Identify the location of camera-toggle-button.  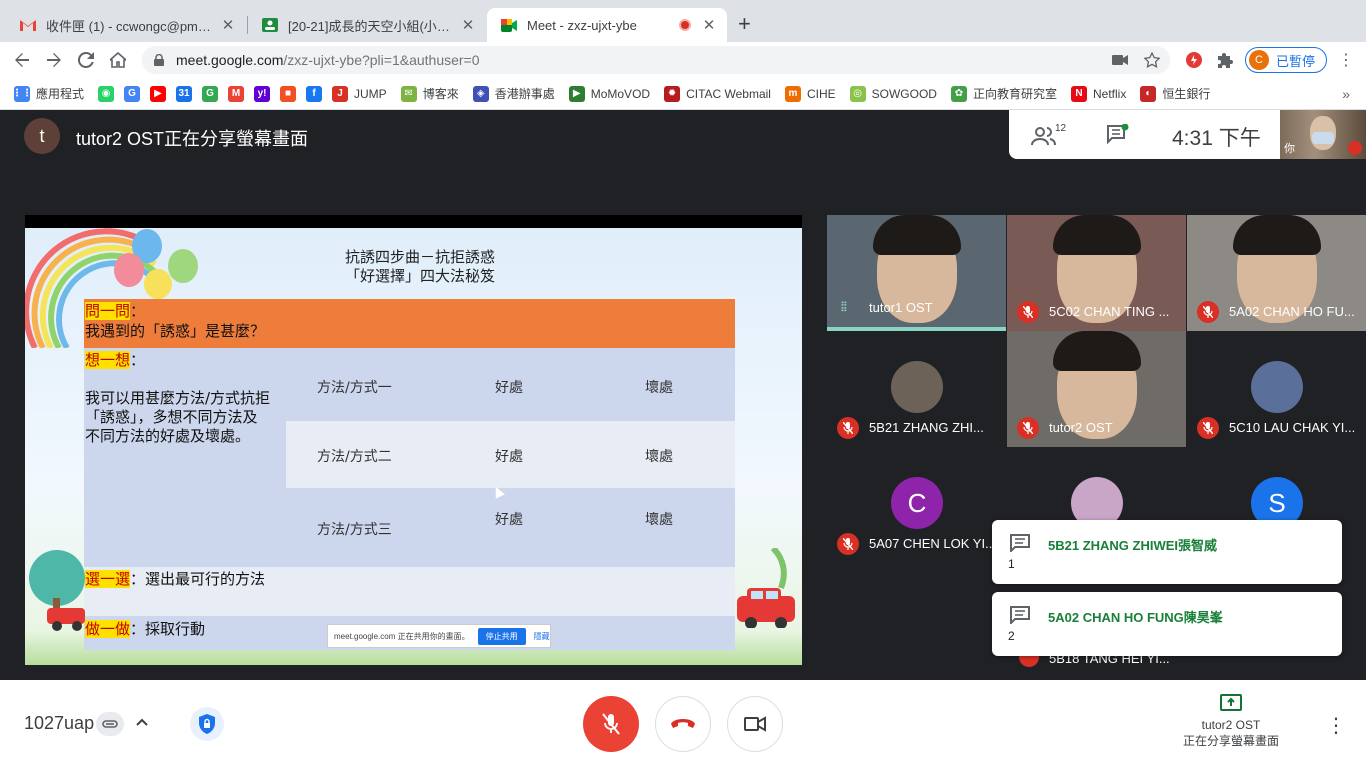
(755, 724).